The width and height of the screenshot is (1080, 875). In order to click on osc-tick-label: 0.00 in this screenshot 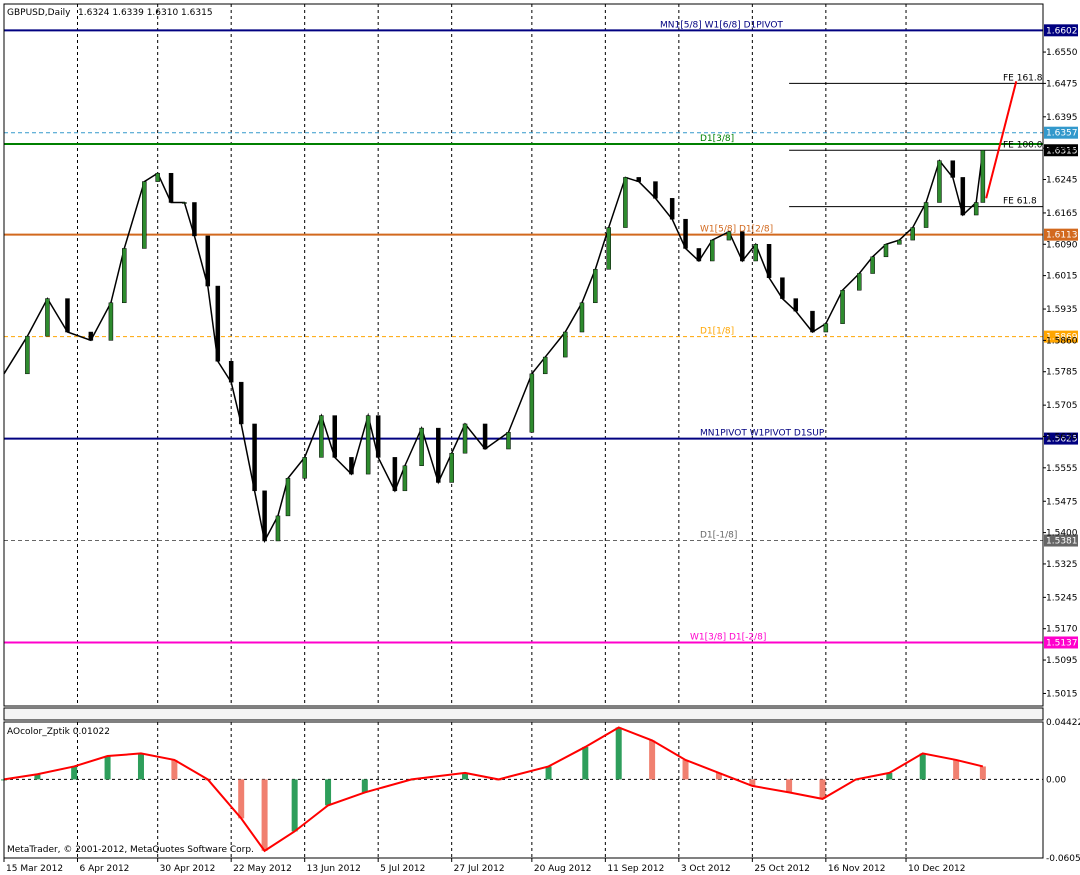, I will do `click(1056, 780)`.